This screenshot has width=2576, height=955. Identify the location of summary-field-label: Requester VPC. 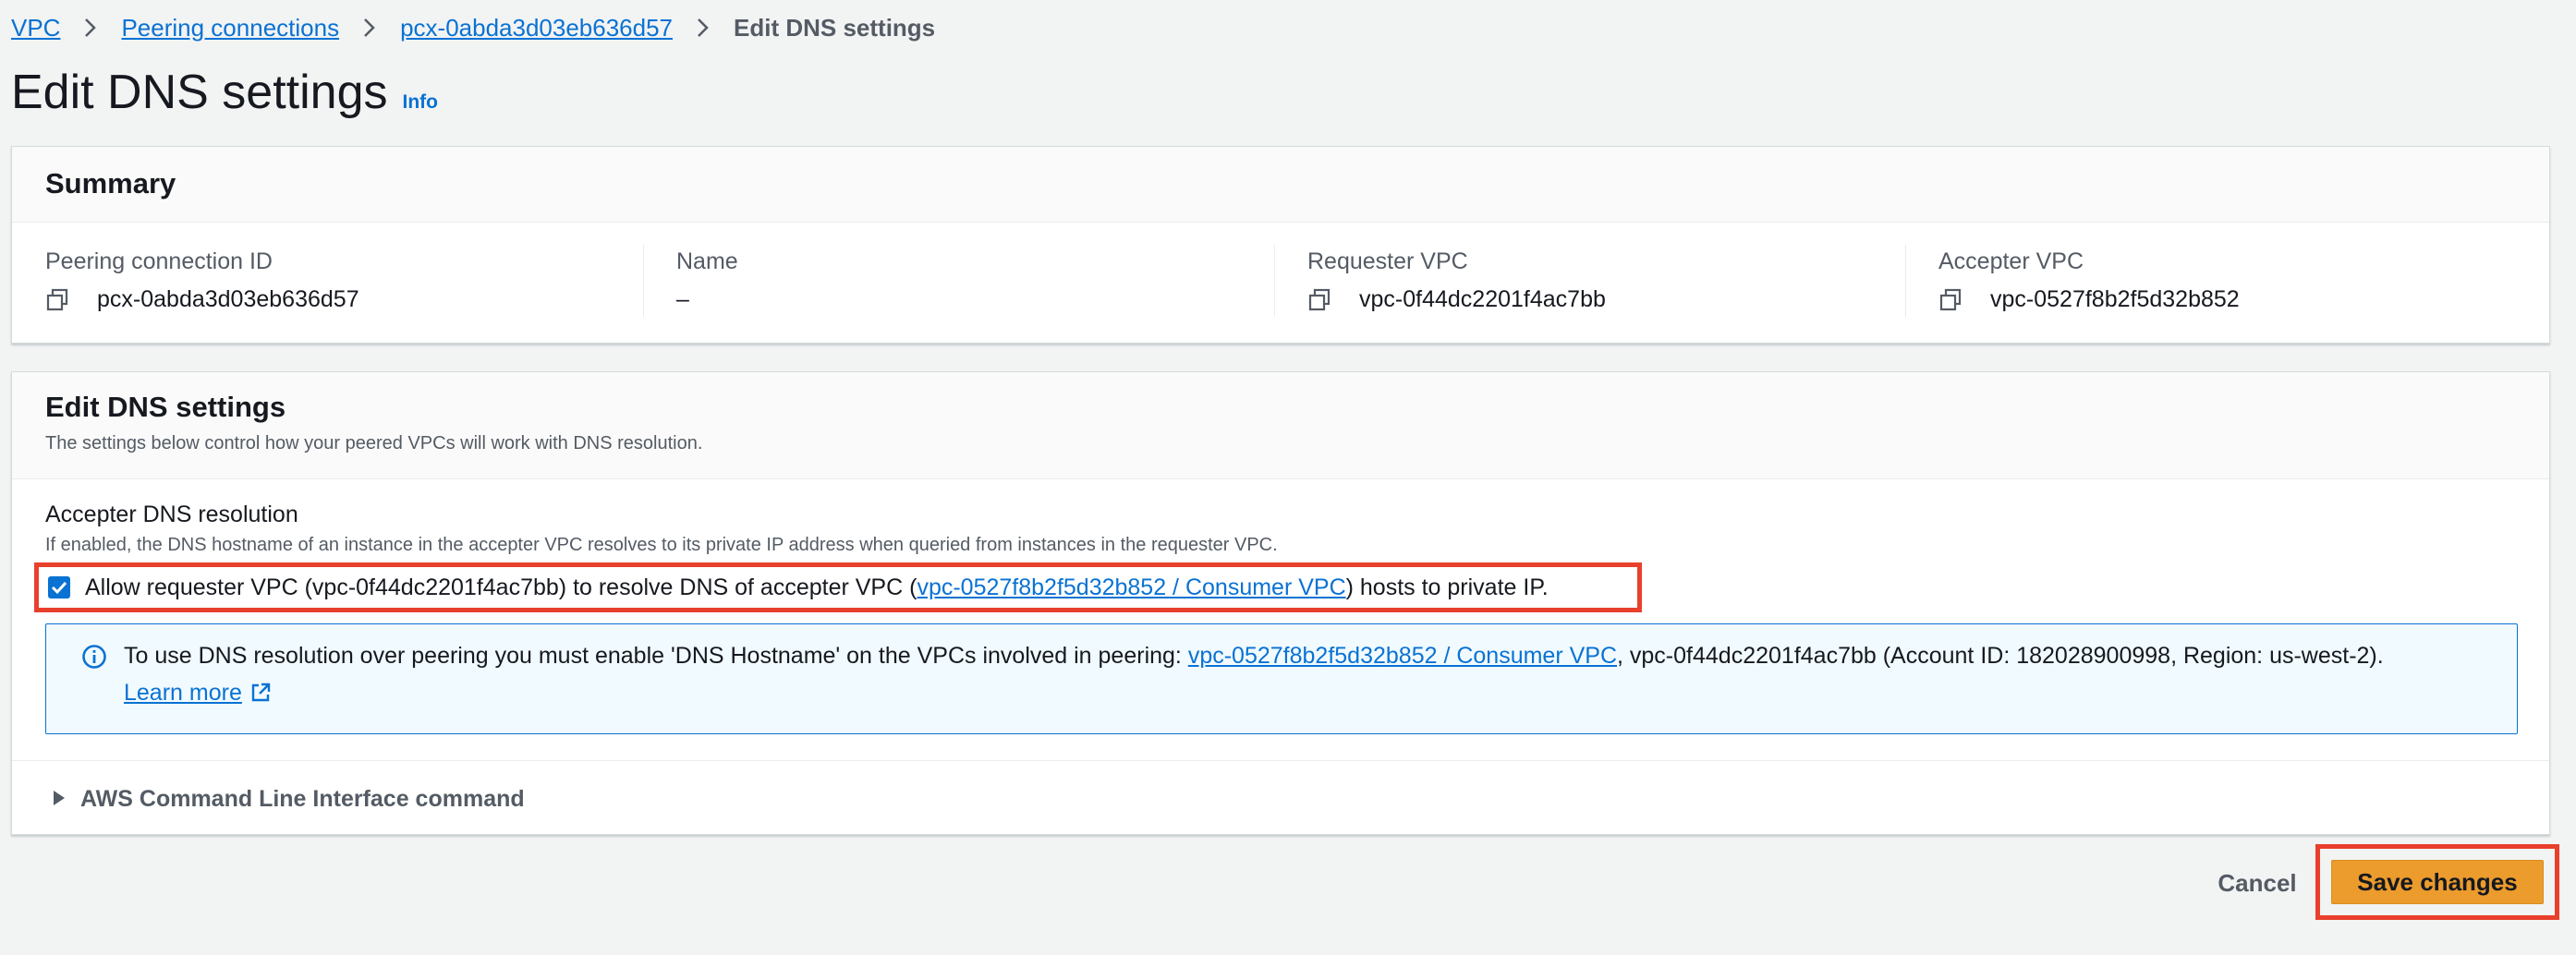
(1387, 261).